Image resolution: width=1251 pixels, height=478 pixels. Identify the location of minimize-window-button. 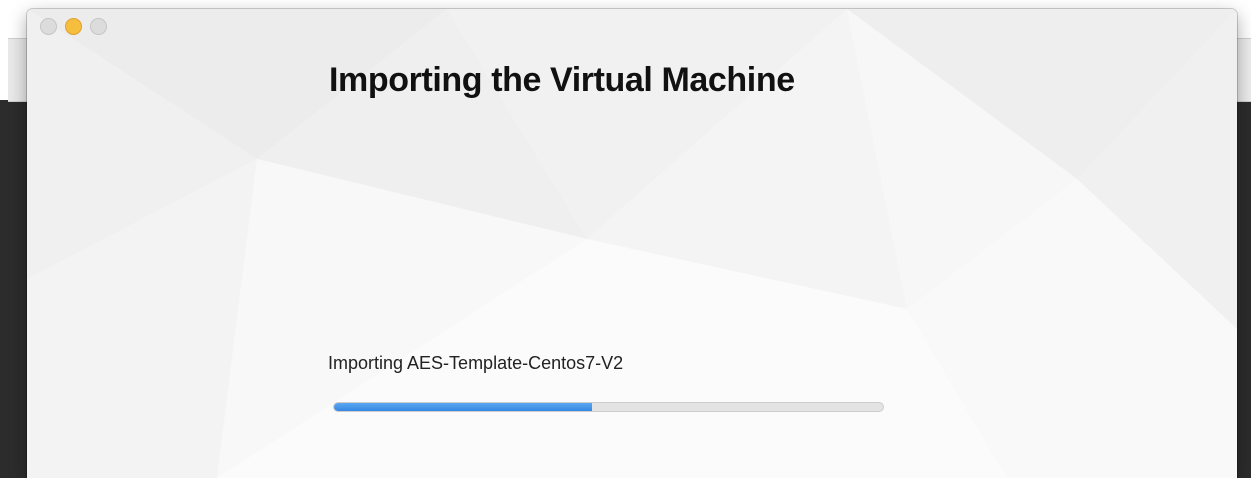
(73, 26).